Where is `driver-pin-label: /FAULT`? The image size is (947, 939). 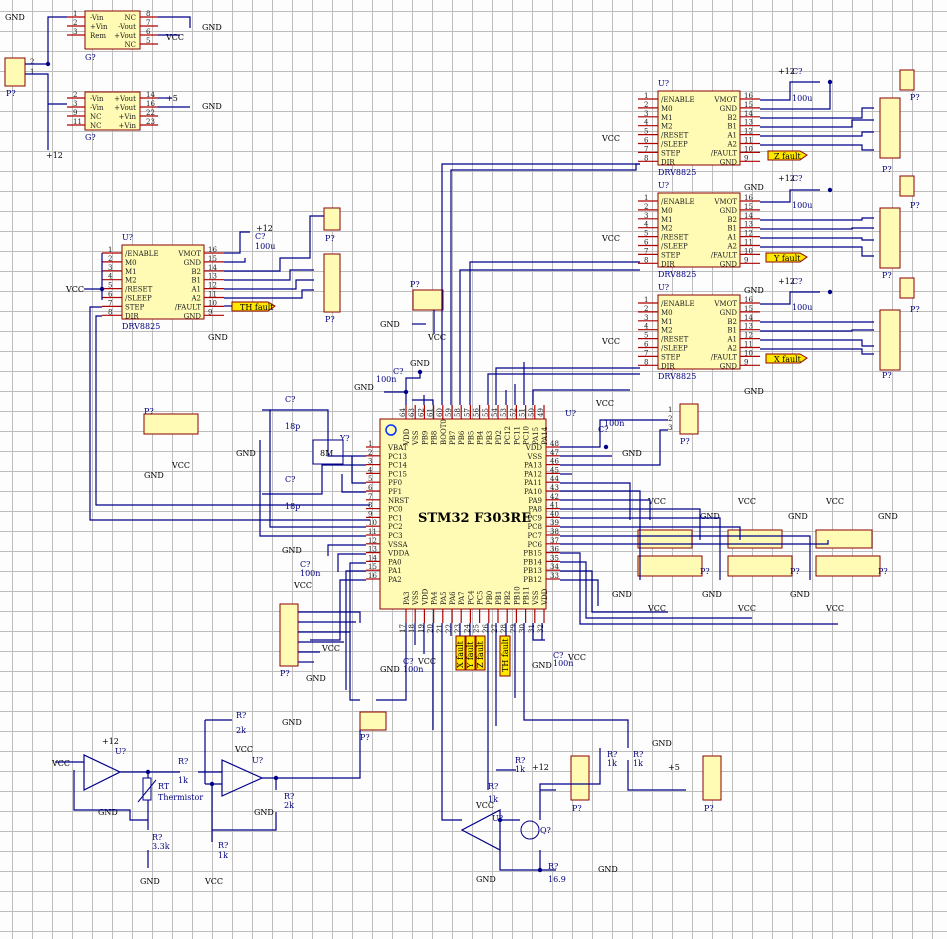
driver-pin-label: /FAULT is located at coordinates (724, 153).